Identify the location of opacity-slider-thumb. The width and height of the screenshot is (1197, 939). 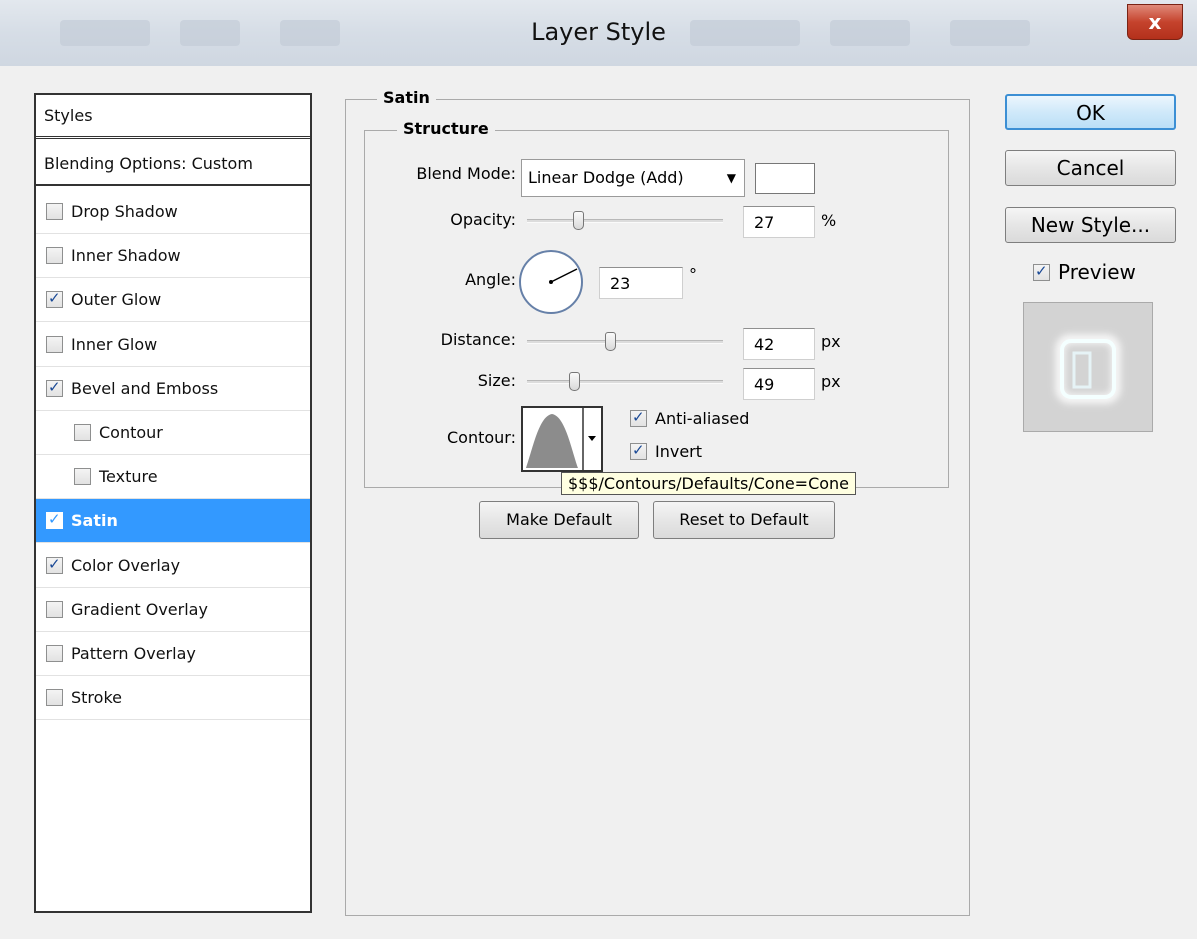
(578, 220).